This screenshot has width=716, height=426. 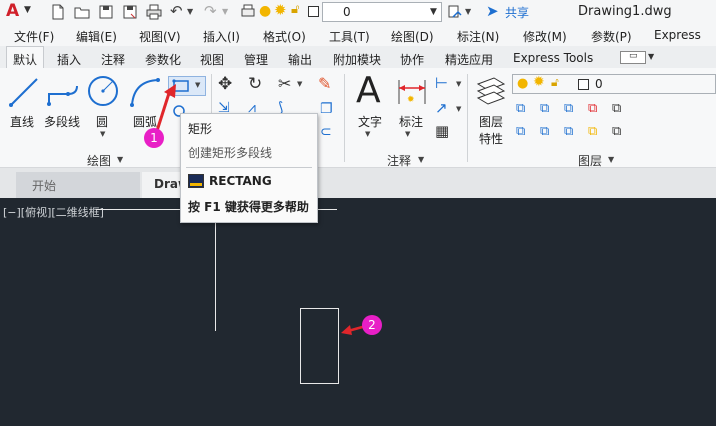 What do you see at coordinates (478, 36) in the screenshot?
I see `menu-dimension: 标注(N)` at bounding box center [478, 36].